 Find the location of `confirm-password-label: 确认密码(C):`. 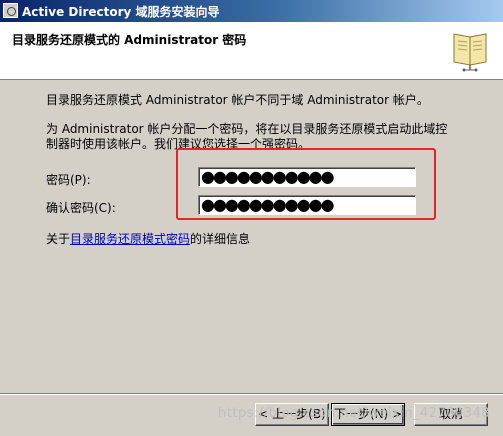

confirm-password-label: 确认密码(C): is located at coordinates (81, 208).